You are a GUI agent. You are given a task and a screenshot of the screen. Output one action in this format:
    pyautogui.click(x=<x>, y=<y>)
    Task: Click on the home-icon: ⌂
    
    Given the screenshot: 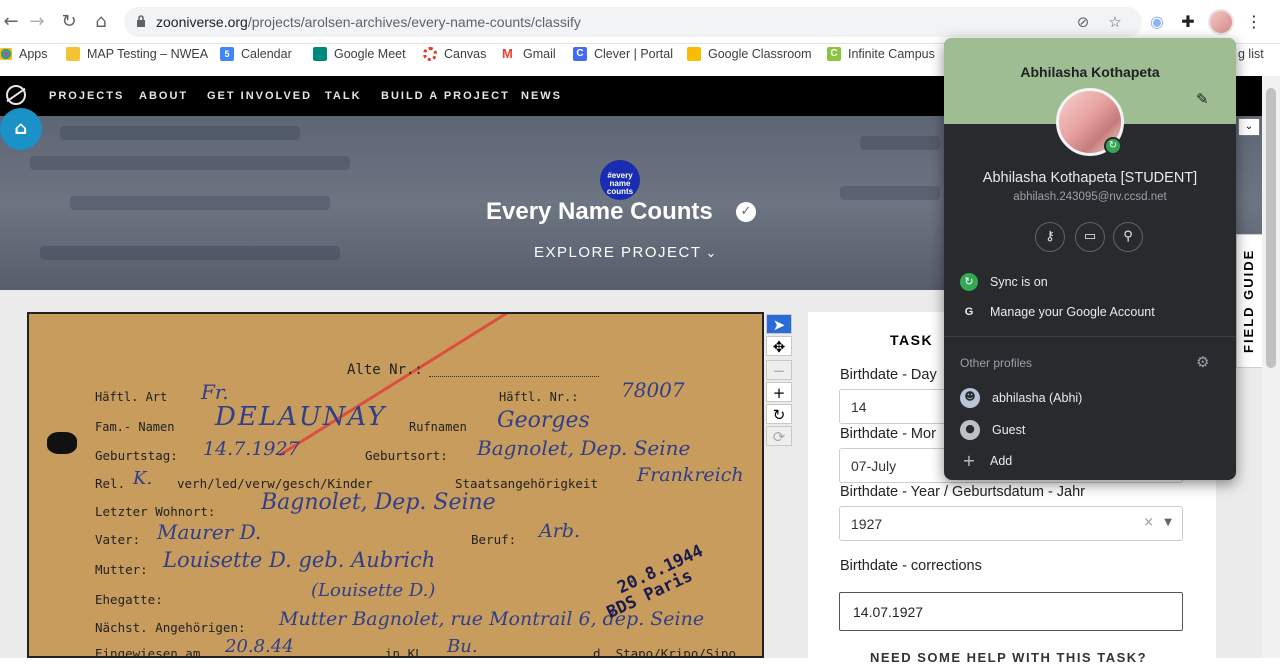 What is the action you would take?
    pyautogui.click(x=101, y=22)
    